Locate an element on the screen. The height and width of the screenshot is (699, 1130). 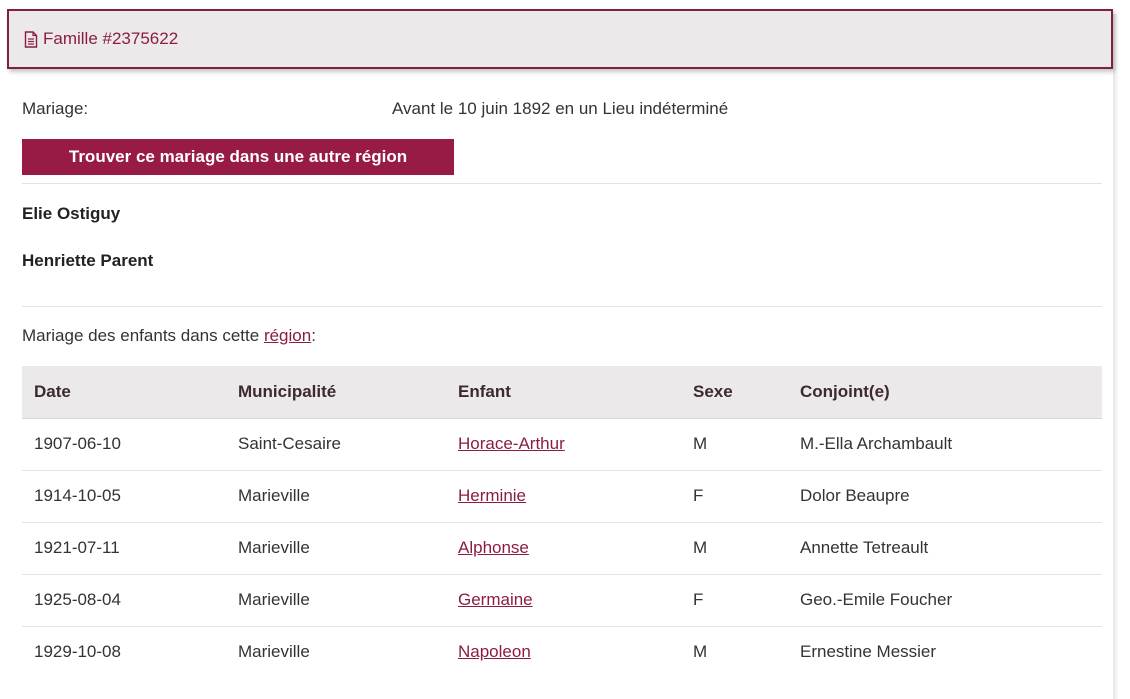
municipality-cell: Saint-Cesaire is located at coordinates (336, 444).